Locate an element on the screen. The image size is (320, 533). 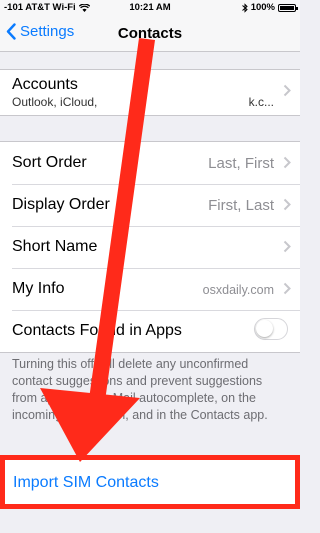
my-info-cell: My Info osxdaily.com is located at coordinates (150, 289).